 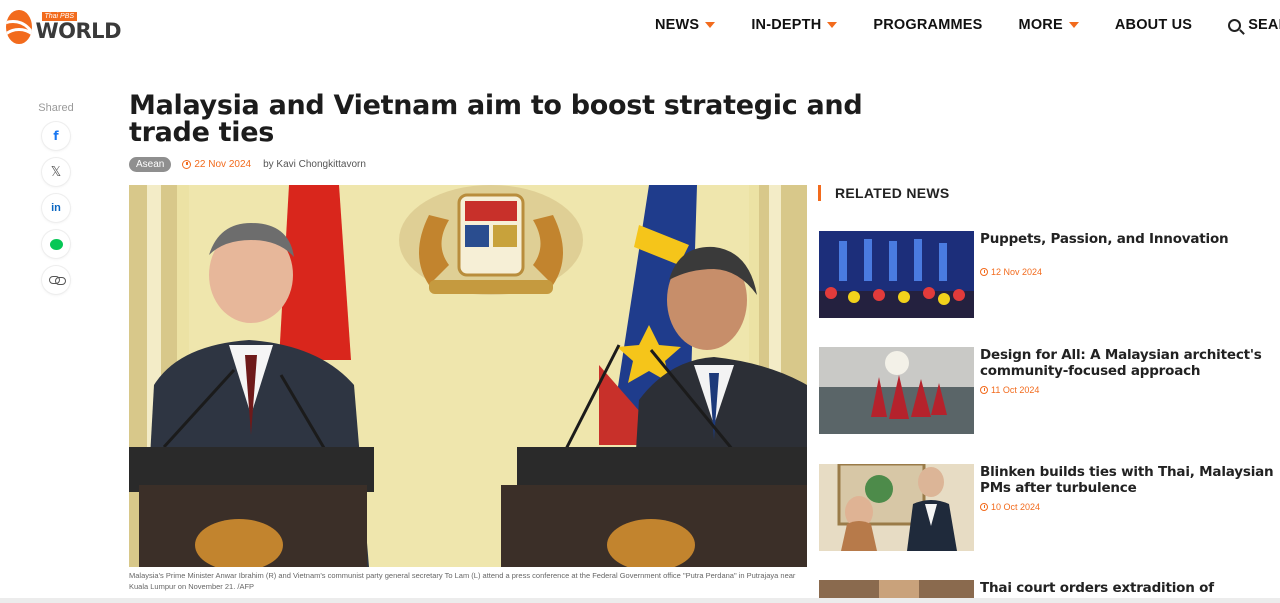 I want to click on copy-link-button, so click(x=56, y=280).